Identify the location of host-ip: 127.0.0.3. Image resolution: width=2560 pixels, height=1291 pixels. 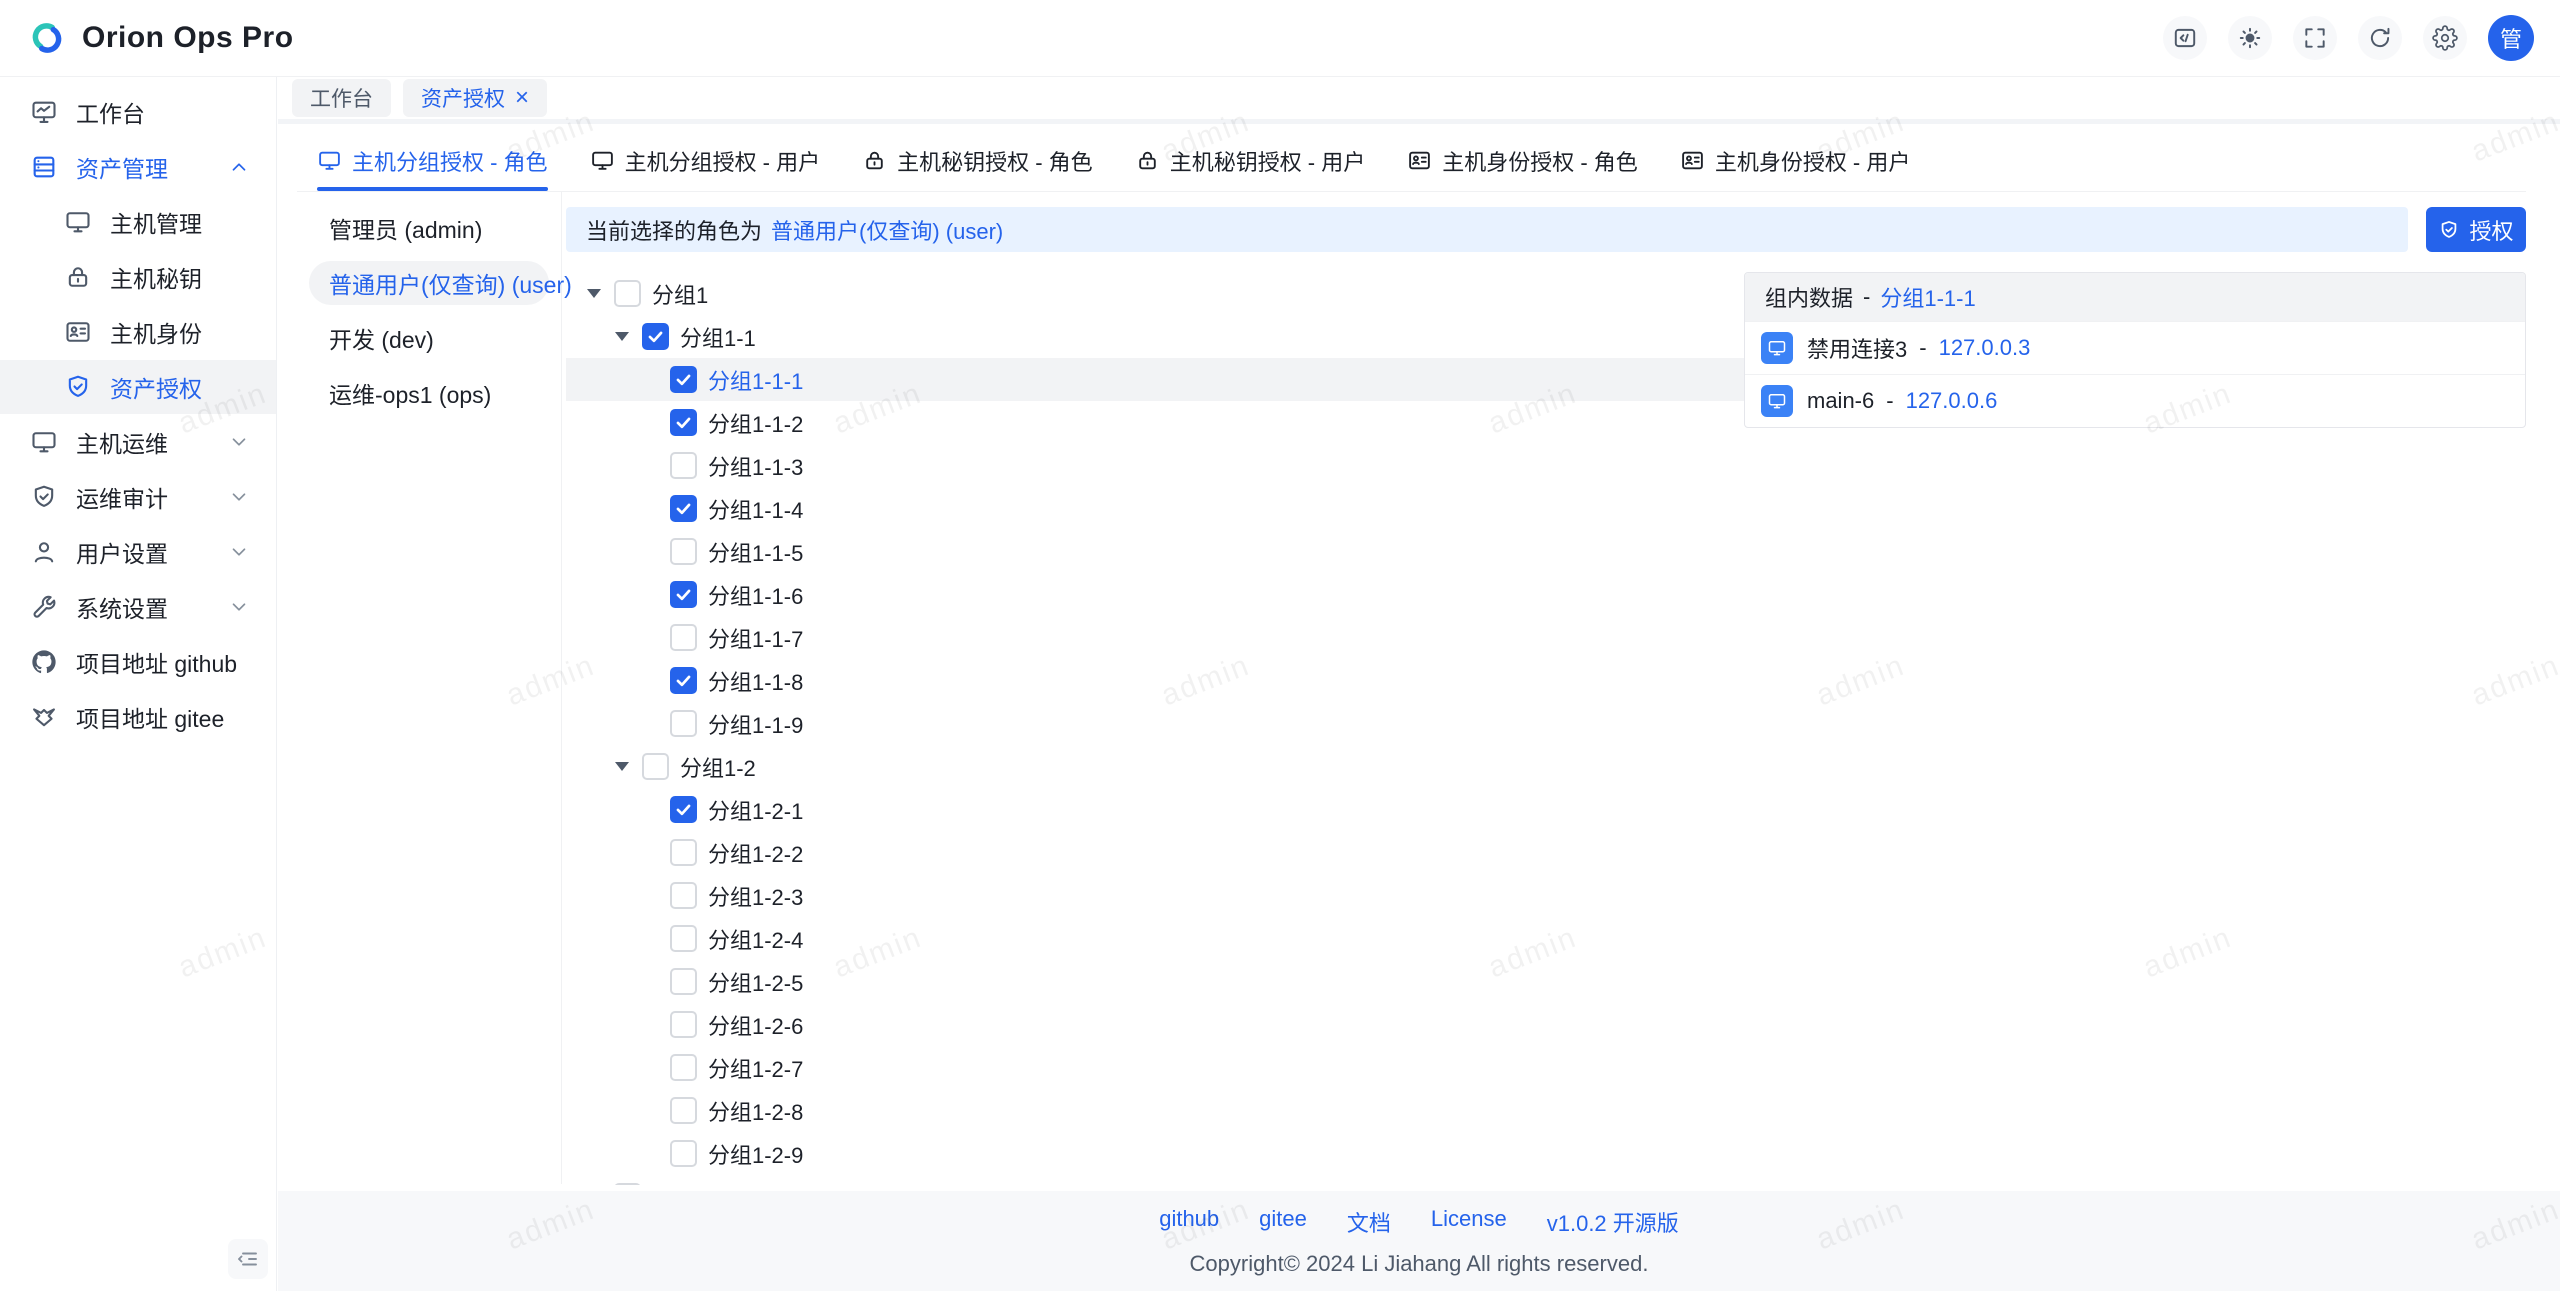
(1985, 348).